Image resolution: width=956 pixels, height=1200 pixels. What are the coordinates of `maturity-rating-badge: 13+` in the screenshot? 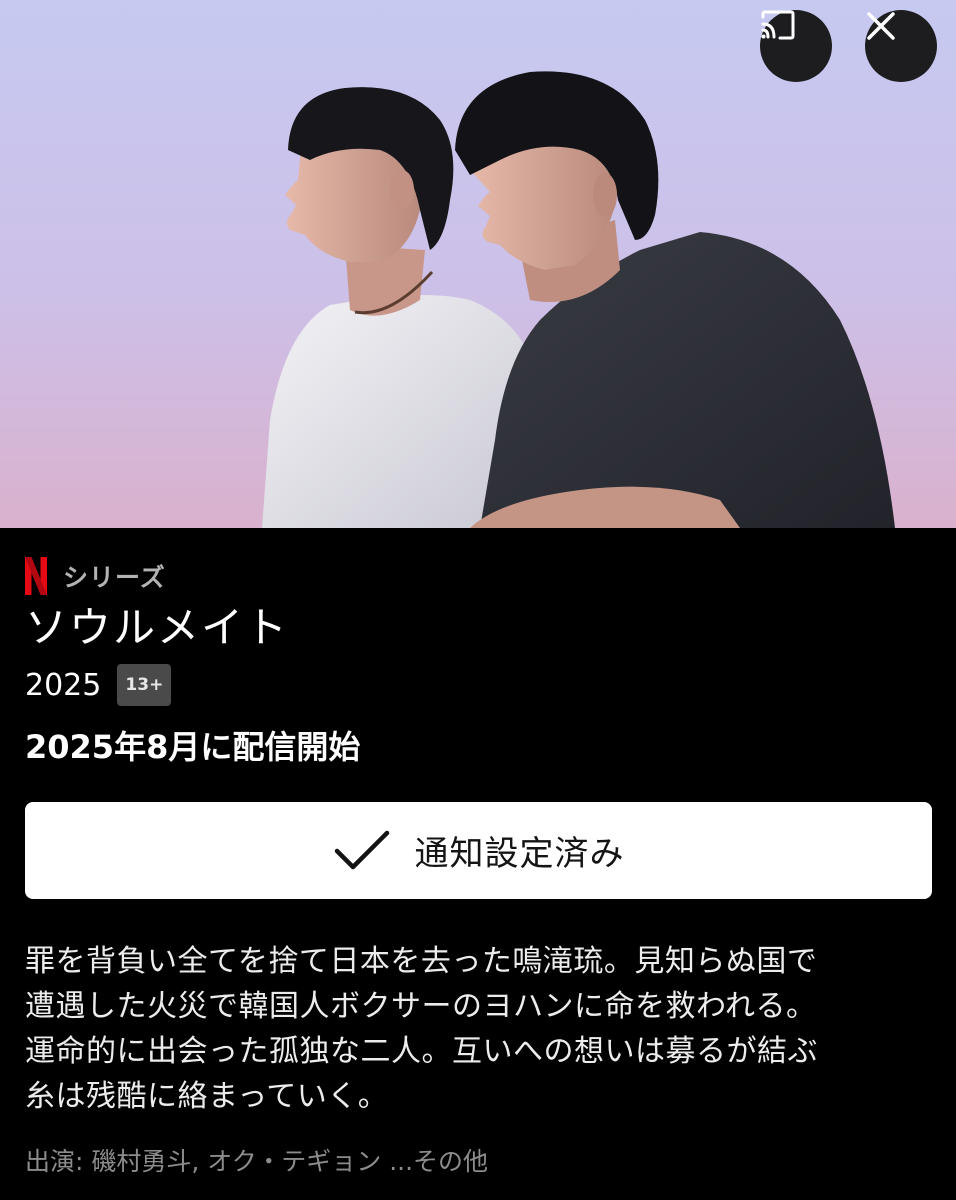 It's located at (144, 685).